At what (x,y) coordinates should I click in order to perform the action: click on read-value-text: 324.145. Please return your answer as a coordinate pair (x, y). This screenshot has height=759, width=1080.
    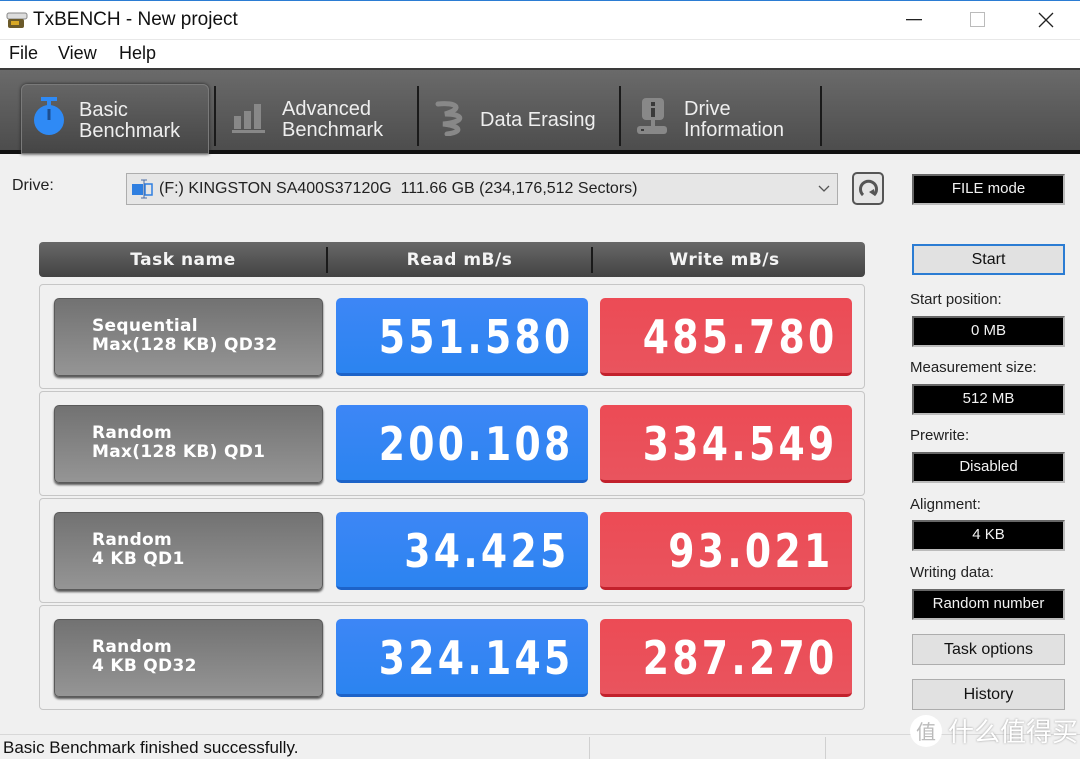
    Looking at the image, I should click on (476, 658).